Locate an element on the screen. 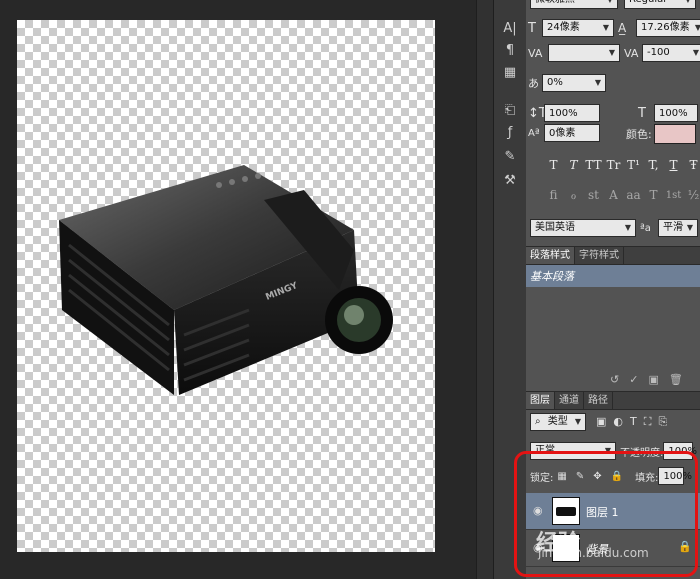 The height and width of the screenshot is (579, 700). tool-presets-icon: ⚒ is located at coordinates (510, 180).